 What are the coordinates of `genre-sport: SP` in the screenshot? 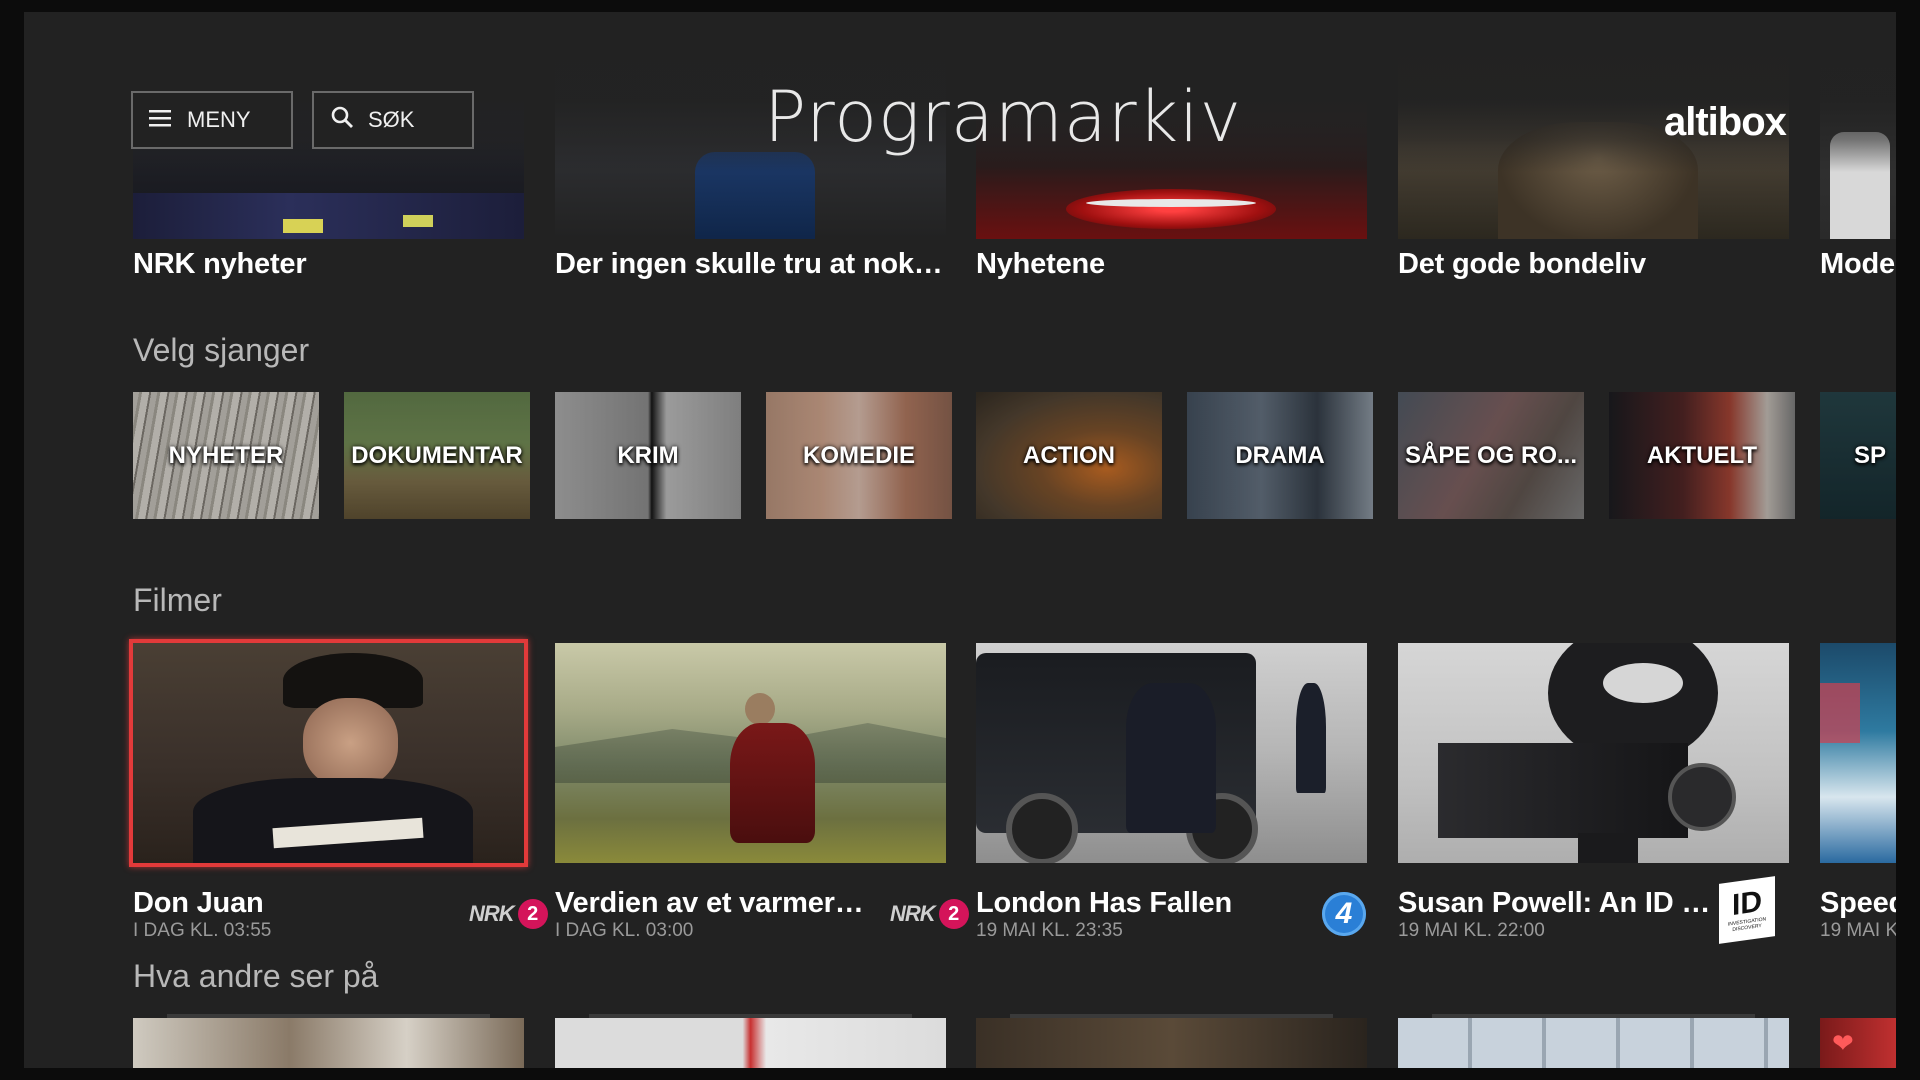 It's located at (1858, 455).